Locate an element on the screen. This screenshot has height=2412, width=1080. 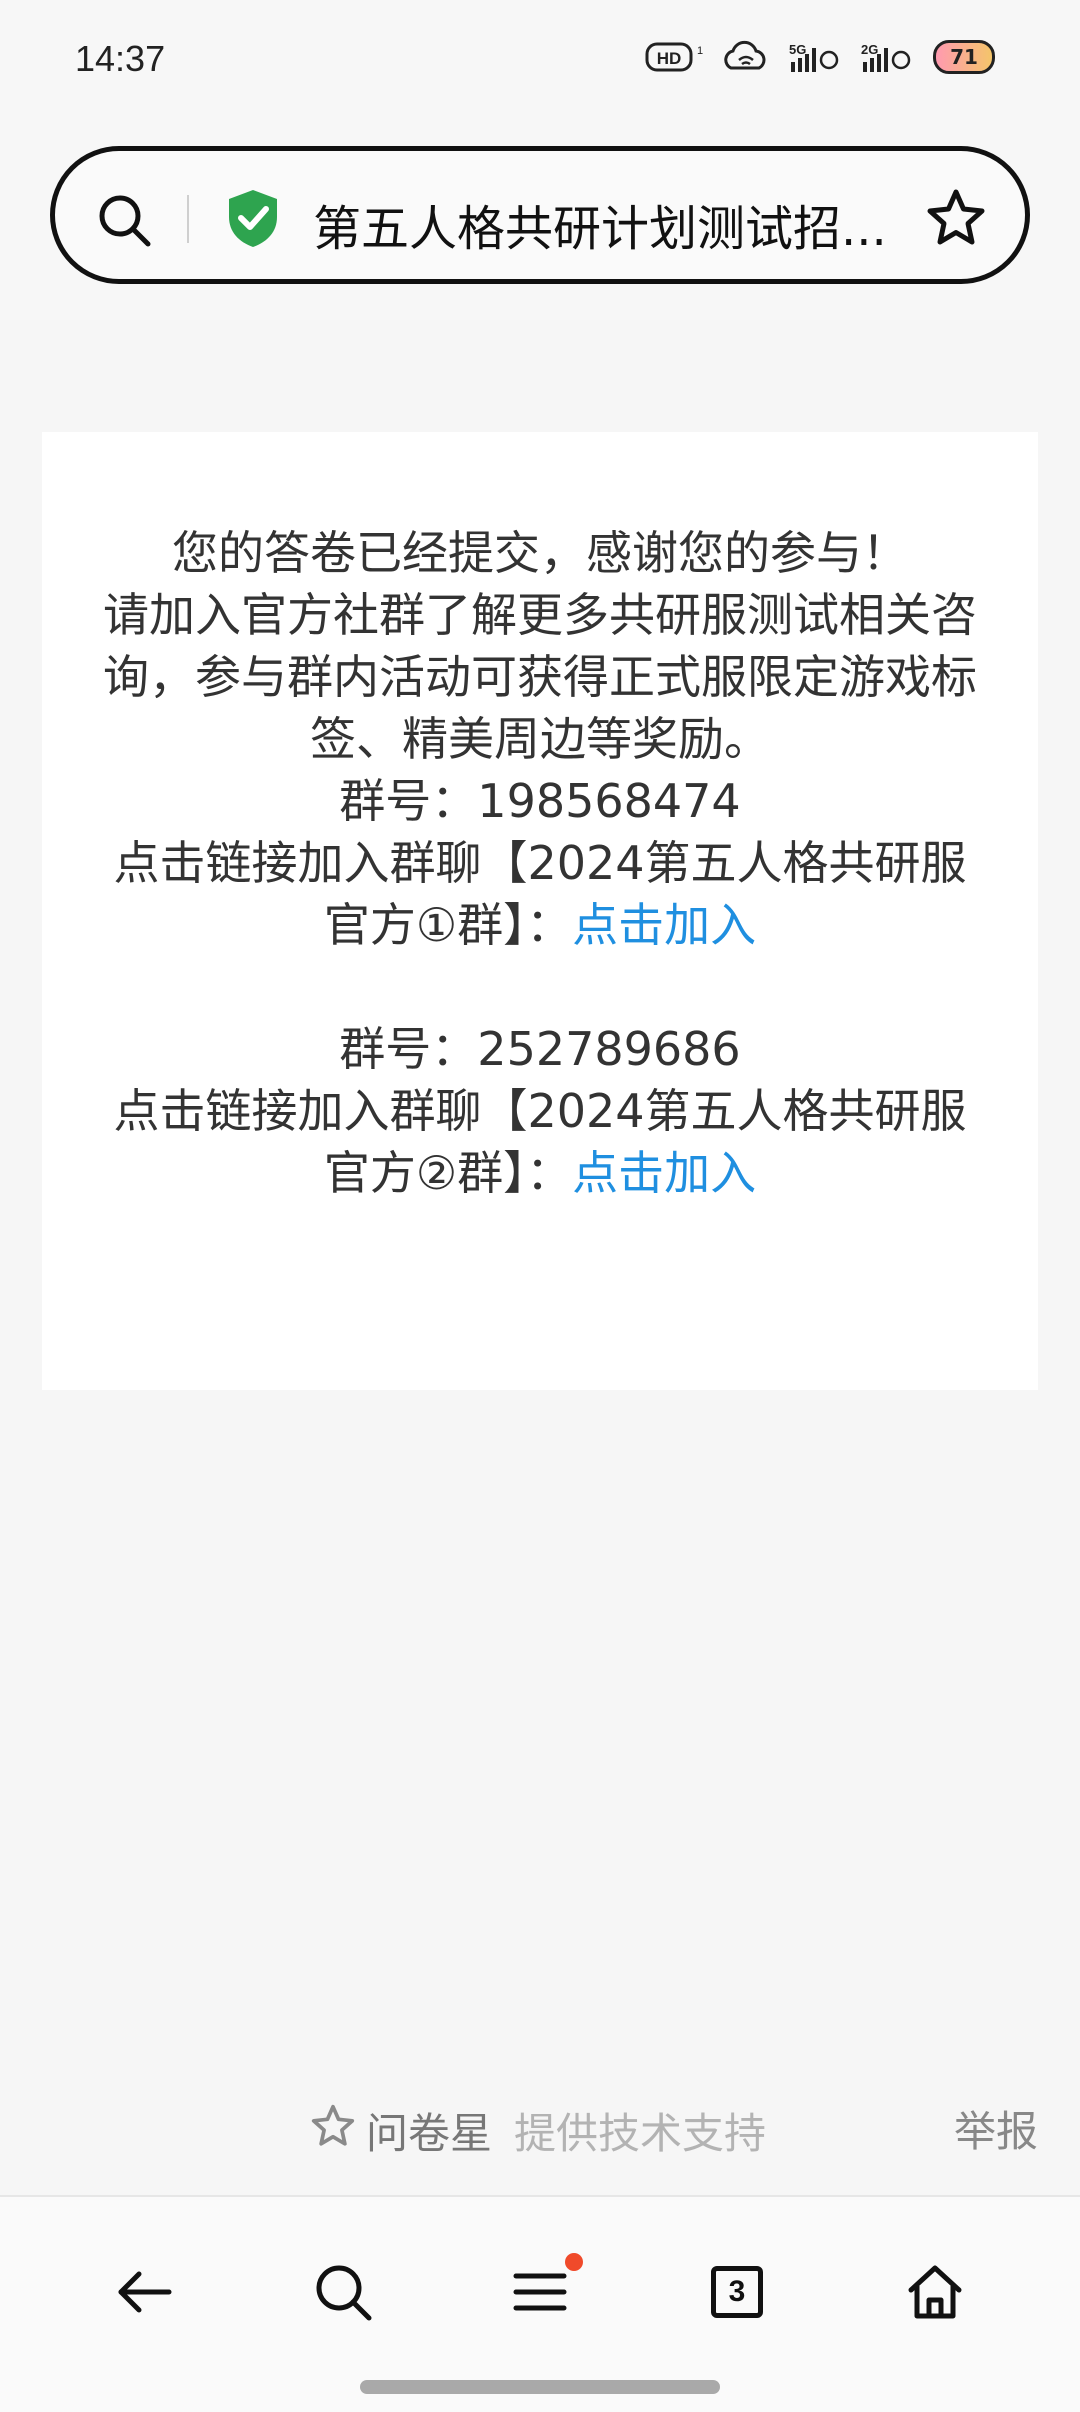
search-button is located at coordinates (343, 2292).